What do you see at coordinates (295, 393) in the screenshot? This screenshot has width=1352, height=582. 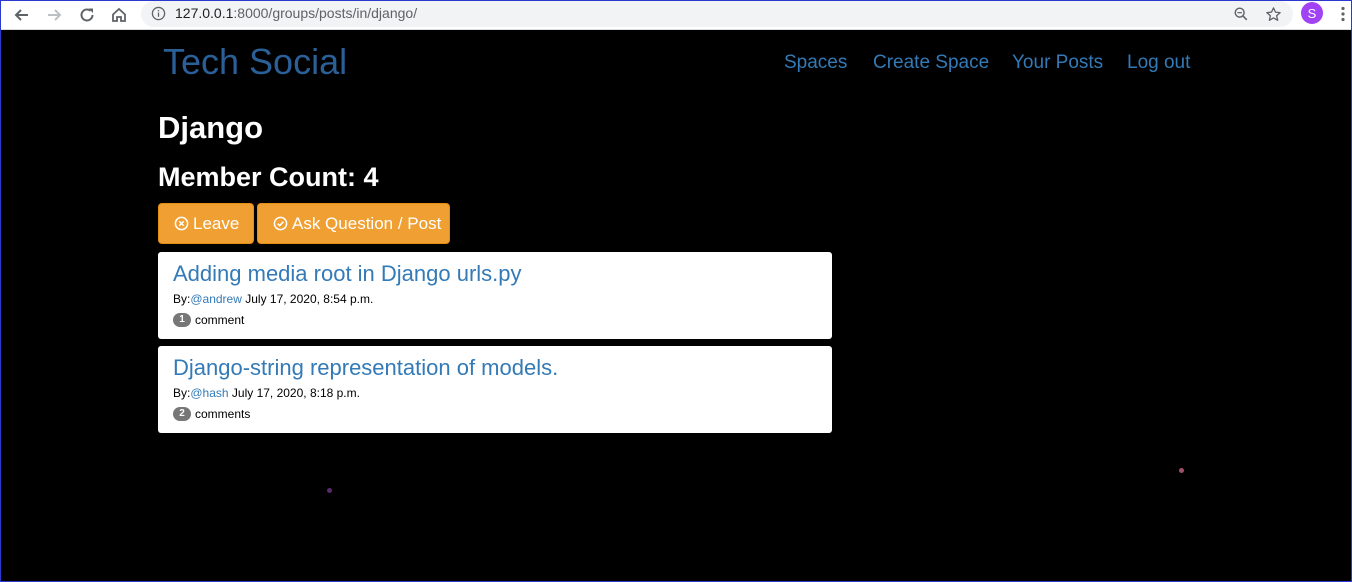 I see `post-date: July 17, 2020, 8:18 p.m.` at bounding box center [295, 393].